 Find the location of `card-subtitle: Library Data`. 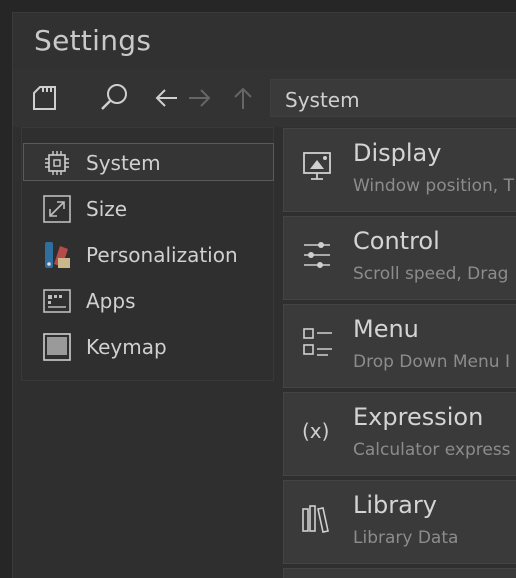

card-subtitle: Library Data is located at coordinates (406, 538).